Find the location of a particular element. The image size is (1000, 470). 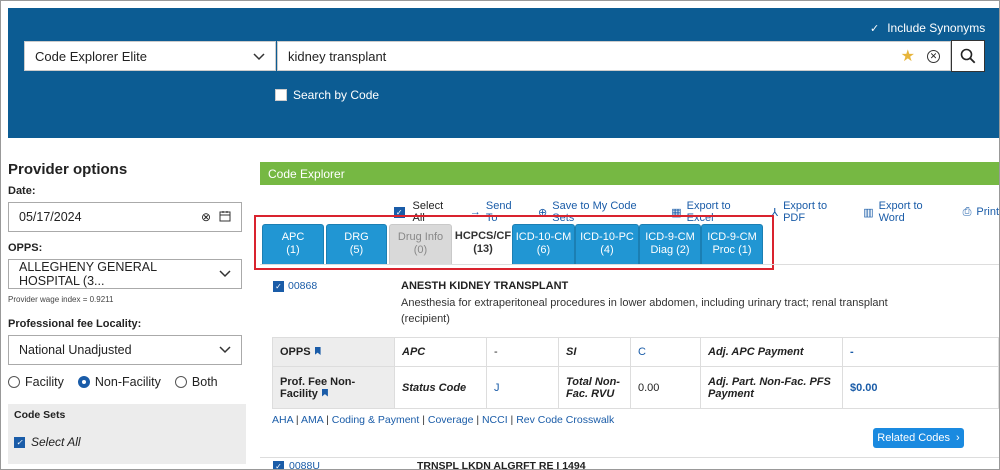

status-code-value: J is located at coordinates (522, 387).